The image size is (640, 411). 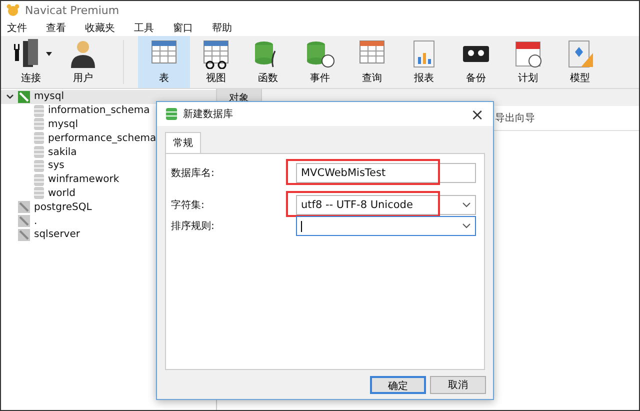 What do you see at coordinates (458, 385) in the screenshot?
I see `cancel-button: 取消` at bounding box center [458, 385].